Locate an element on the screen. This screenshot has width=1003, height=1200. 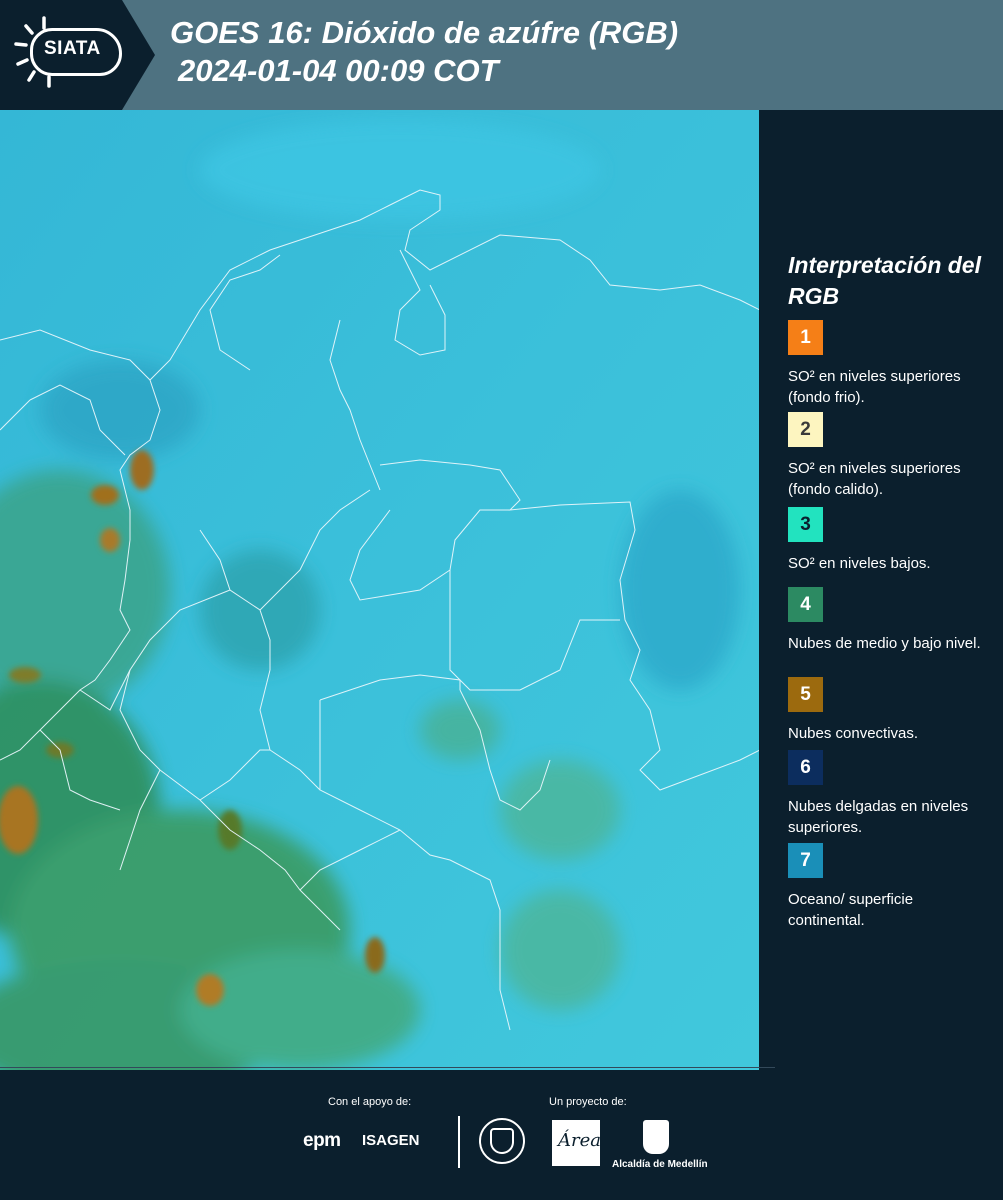
legend-label: Nubes de medio y bajo nivel. is located at coordinates (884, 643).